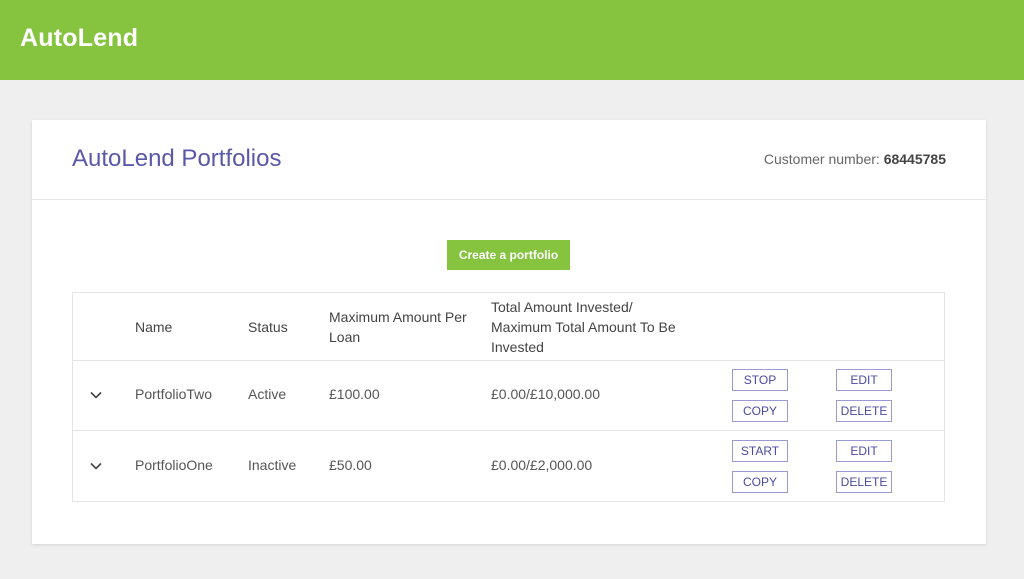  What do you see at coordinates (542, 465) in the screenshot?
I see `portfolio-total-invested: £0.00/£2,000.00` at bounding box center [542, 465].